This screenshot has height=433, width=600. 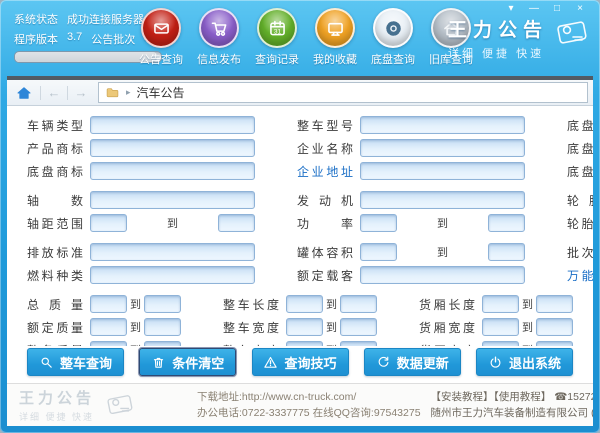 What do you see at coordinates (85, 363) in the screenshot?
I see `action-button-label: 整车查询` at bounding box center [85, 363].